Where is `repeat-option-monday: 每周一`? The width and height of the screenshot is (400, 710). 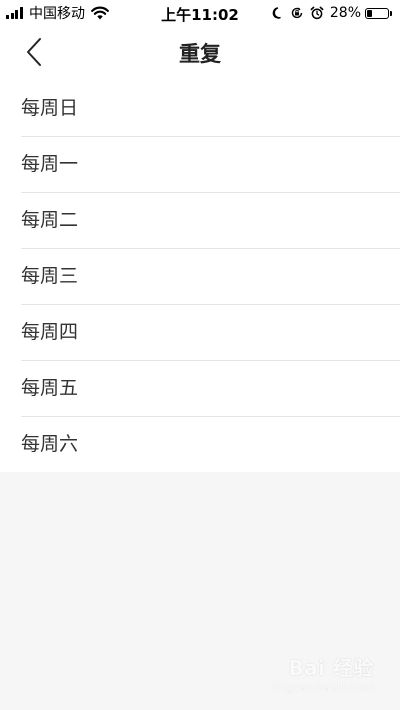
repeat-option-monday: 每周一 is located at coordinates (200, 164).